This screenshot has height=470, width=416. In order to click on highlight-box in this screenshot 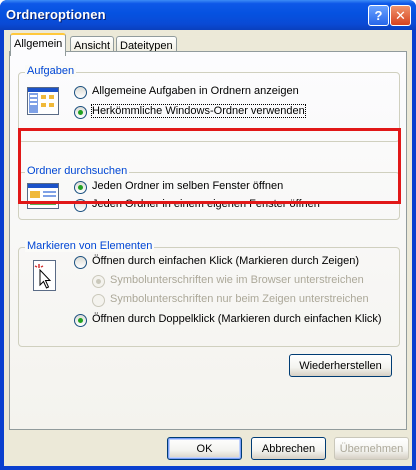, I will do `click(209, 166)`.